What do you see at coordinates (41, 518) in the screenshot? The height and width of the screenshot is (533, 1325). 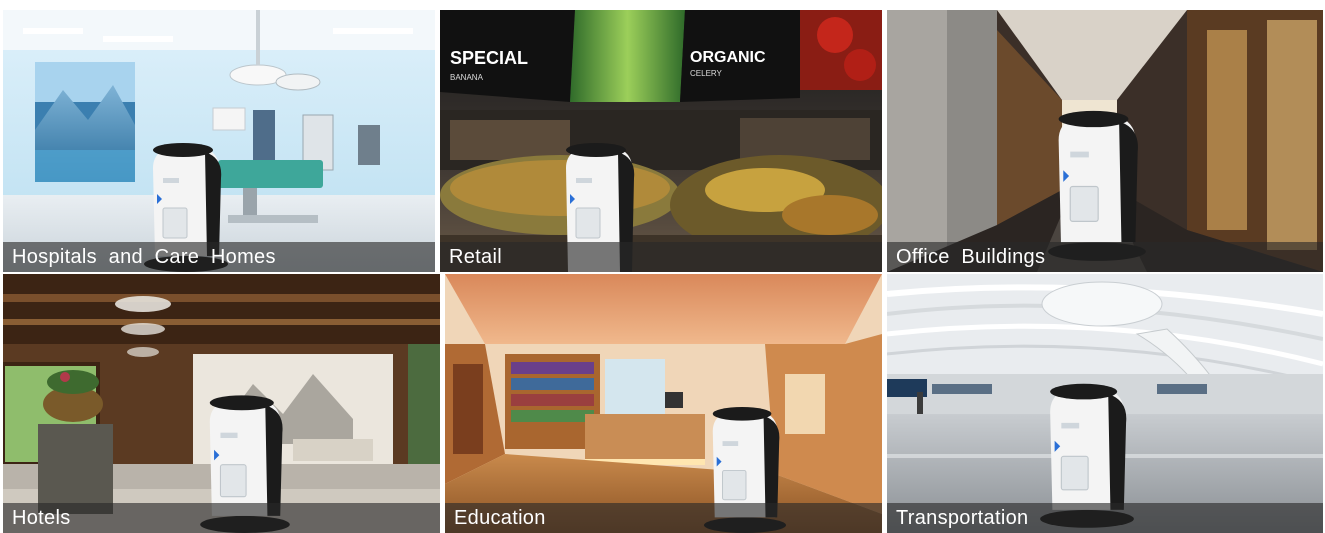 I see `tile-caption: Hotels` at bounding box center [41, 518].